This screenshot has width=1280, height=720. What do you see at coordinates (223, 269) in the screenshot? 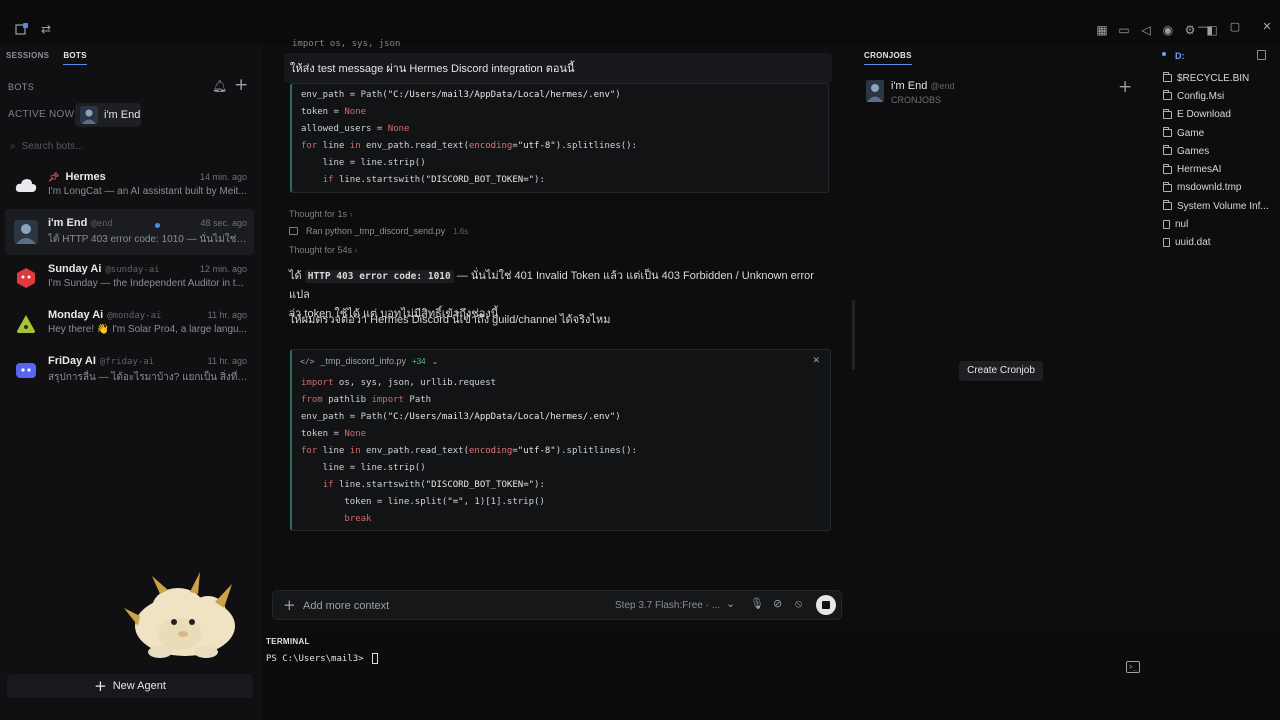
I see `bot-time: 12 min. ago` at bounding box center [223, 269].